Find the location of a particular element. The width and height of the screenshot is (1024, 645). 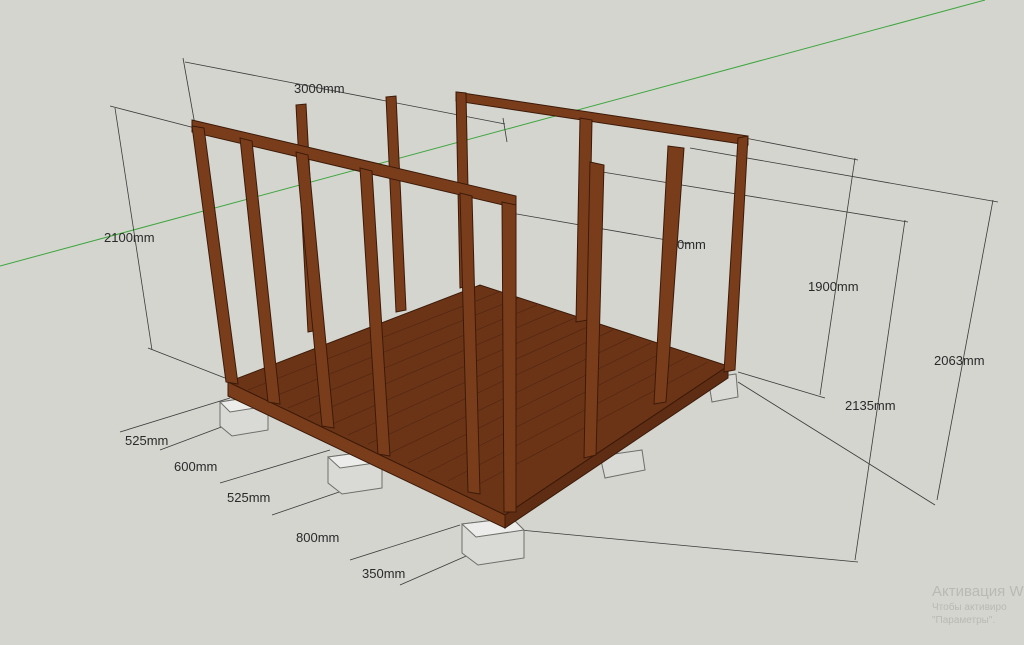

dim-label-right-height: 2063mm is located at coordinates (959, 360).